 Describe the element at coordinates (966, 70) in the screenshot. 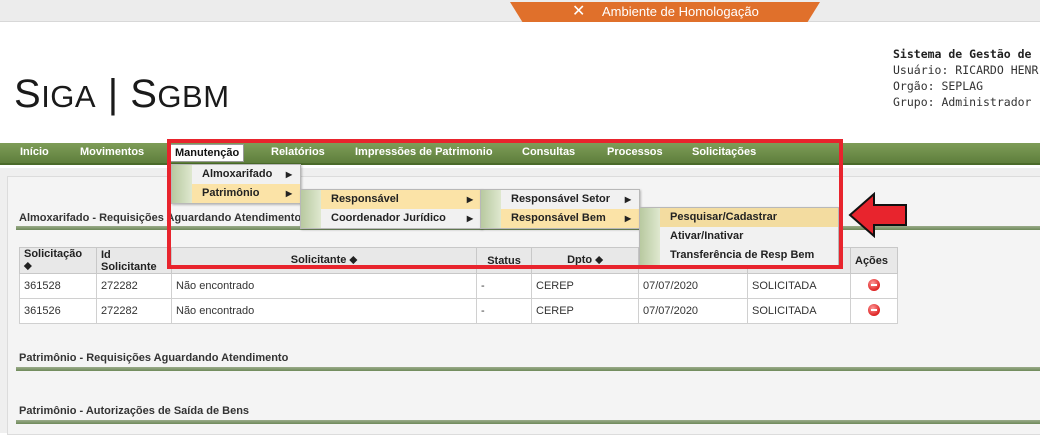

I see `user-info: Usuário: RICARDO HENR` at that location.